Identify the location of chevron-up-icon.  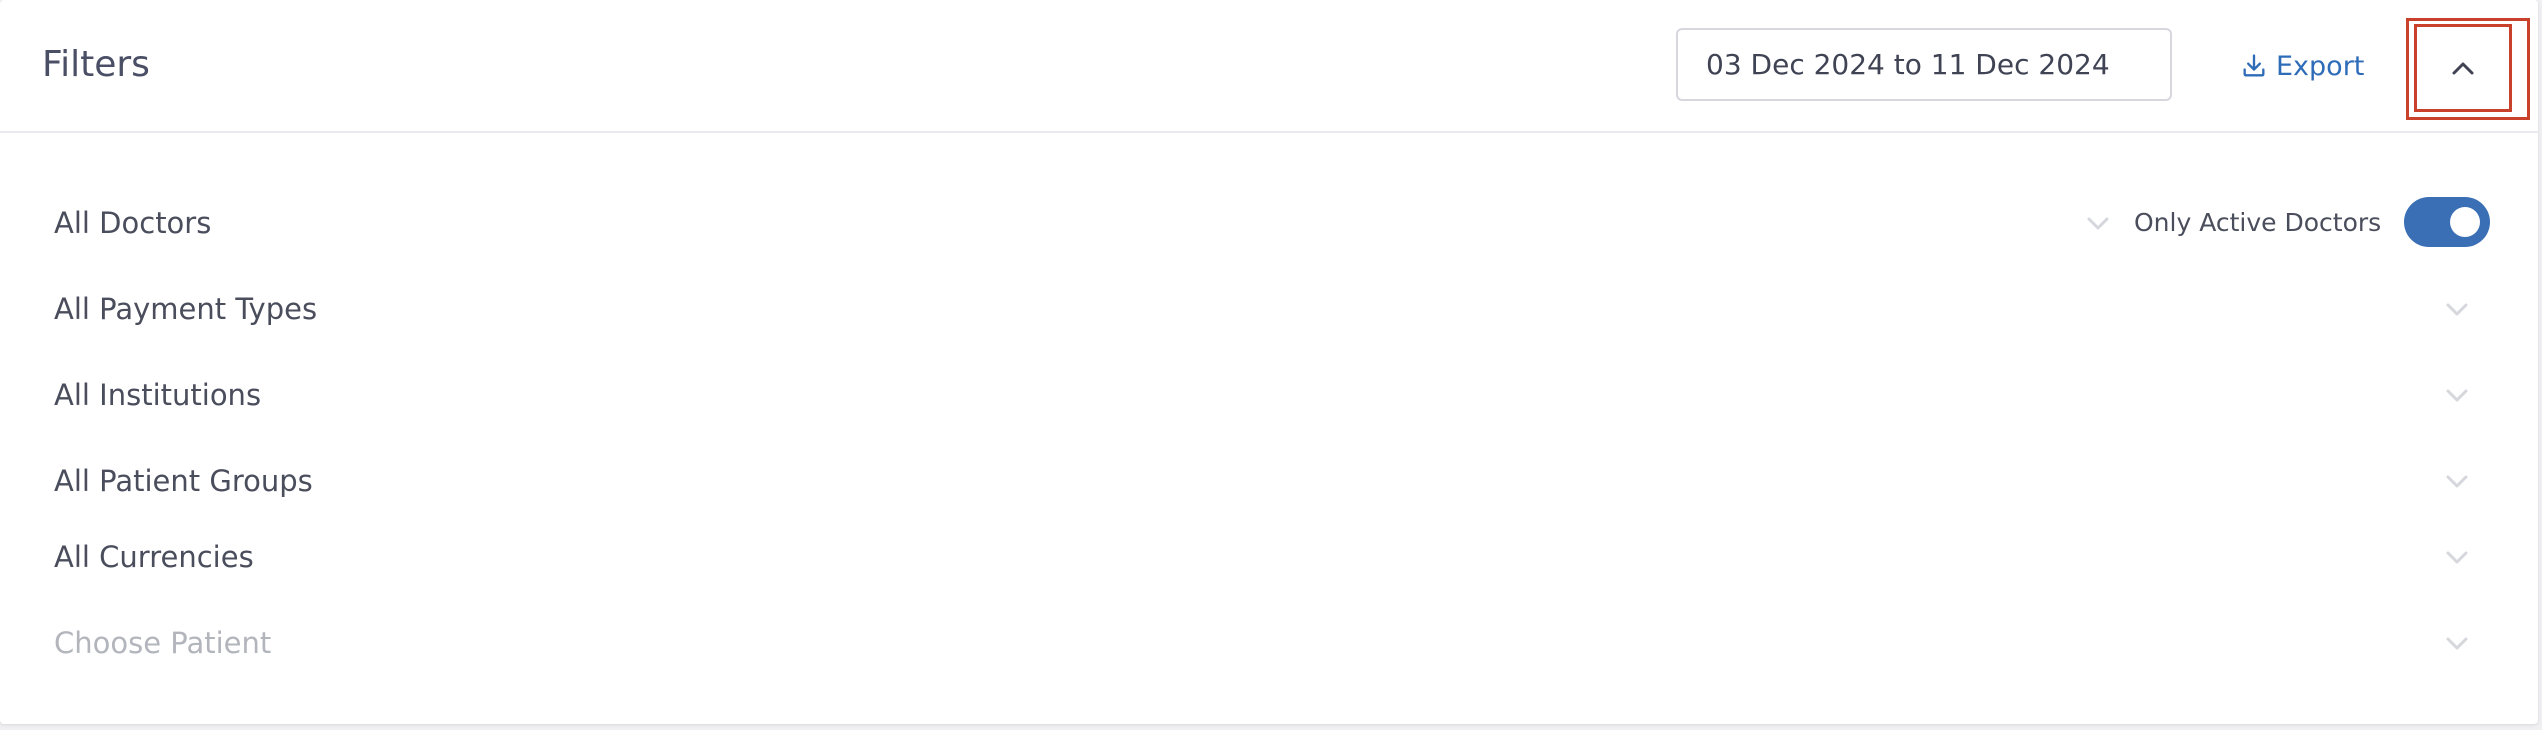
(2463, 68).